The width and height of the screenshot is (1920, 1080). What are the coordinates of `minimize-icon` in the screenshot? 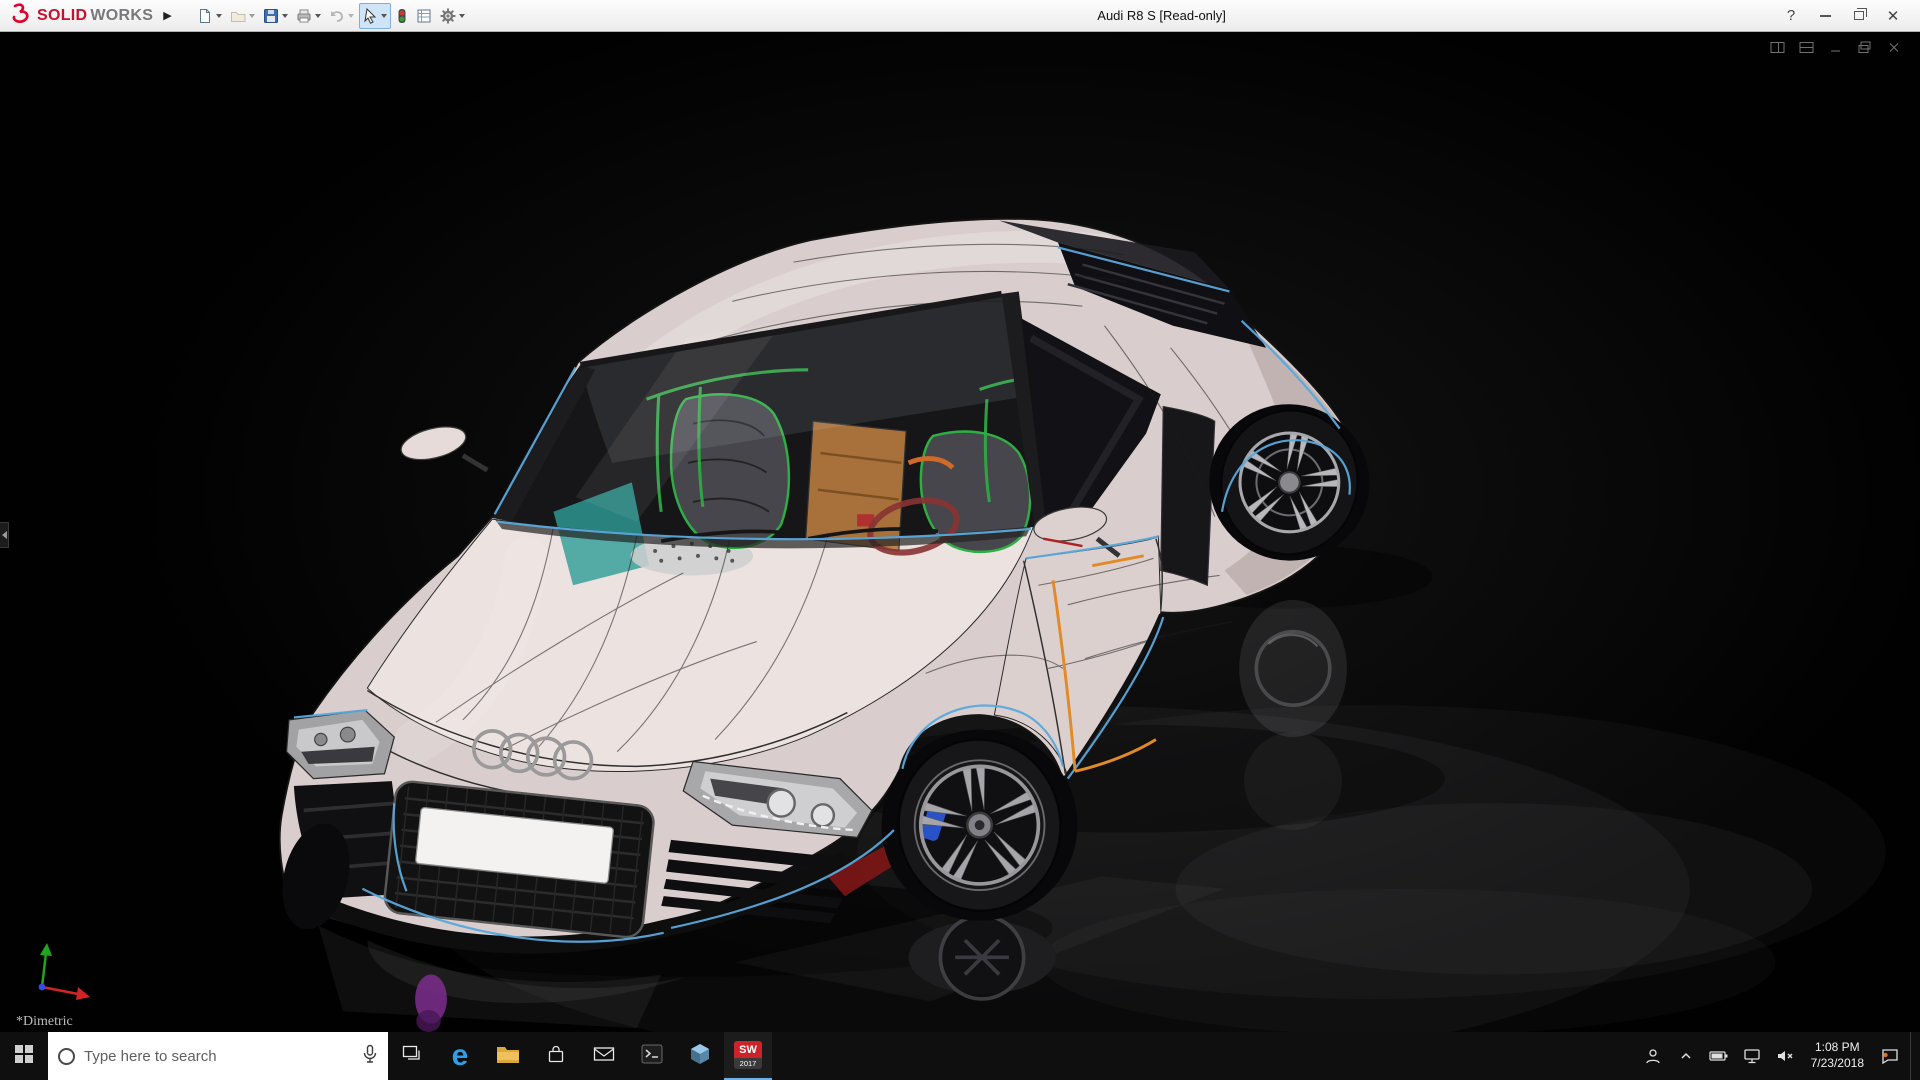 It's located at (1825, 15).